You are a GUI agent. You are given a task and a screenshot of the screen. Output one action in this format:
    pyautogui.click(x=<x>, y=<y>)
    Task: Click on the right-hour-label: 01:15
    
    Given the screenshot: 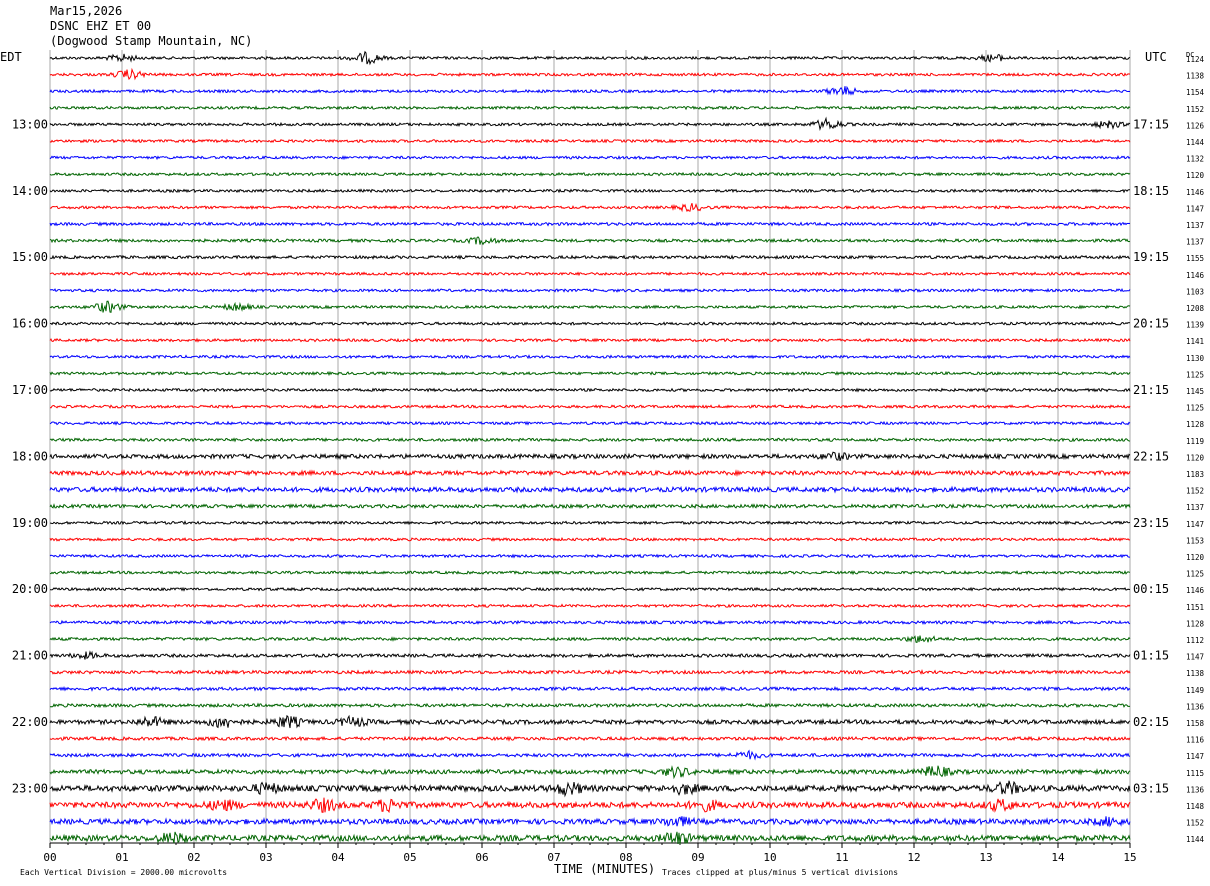 What is the action you would take?
    pyautogui.click(x=1151, y=656)
    